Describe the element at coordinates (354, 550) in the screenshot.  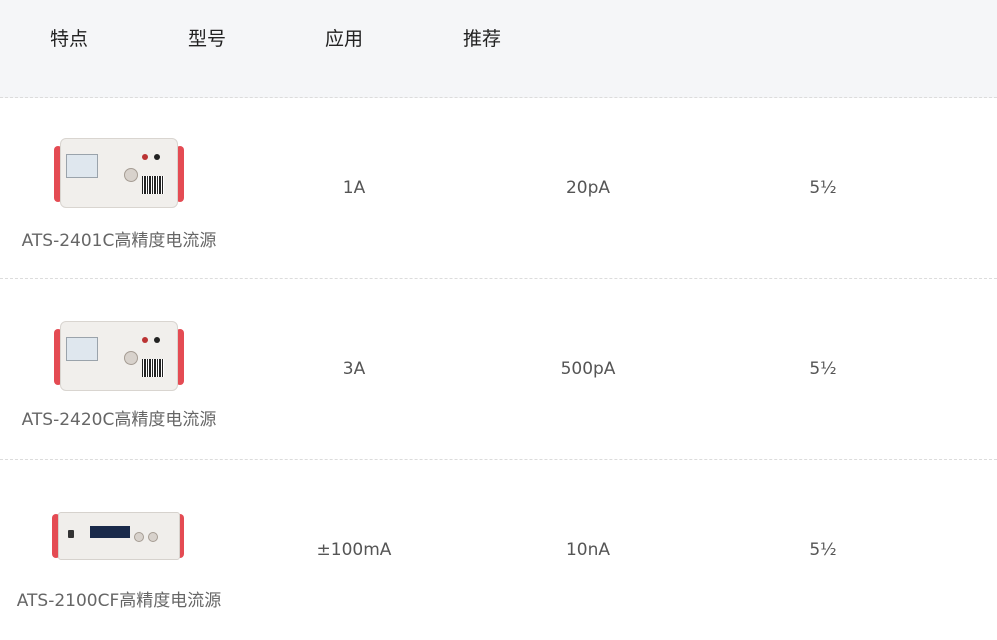
I see `max-current: ±100mA` at that location.